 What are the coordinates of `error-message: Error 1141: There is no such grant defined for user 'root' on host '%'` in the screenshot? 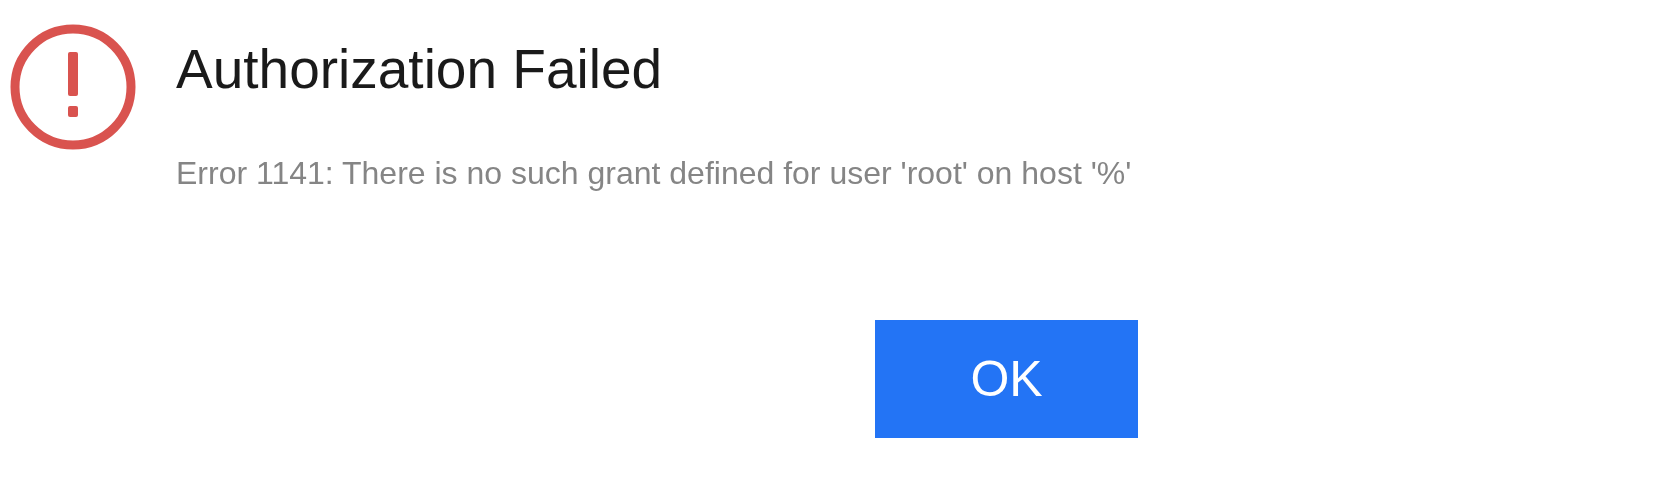 It's located at (654, 173).